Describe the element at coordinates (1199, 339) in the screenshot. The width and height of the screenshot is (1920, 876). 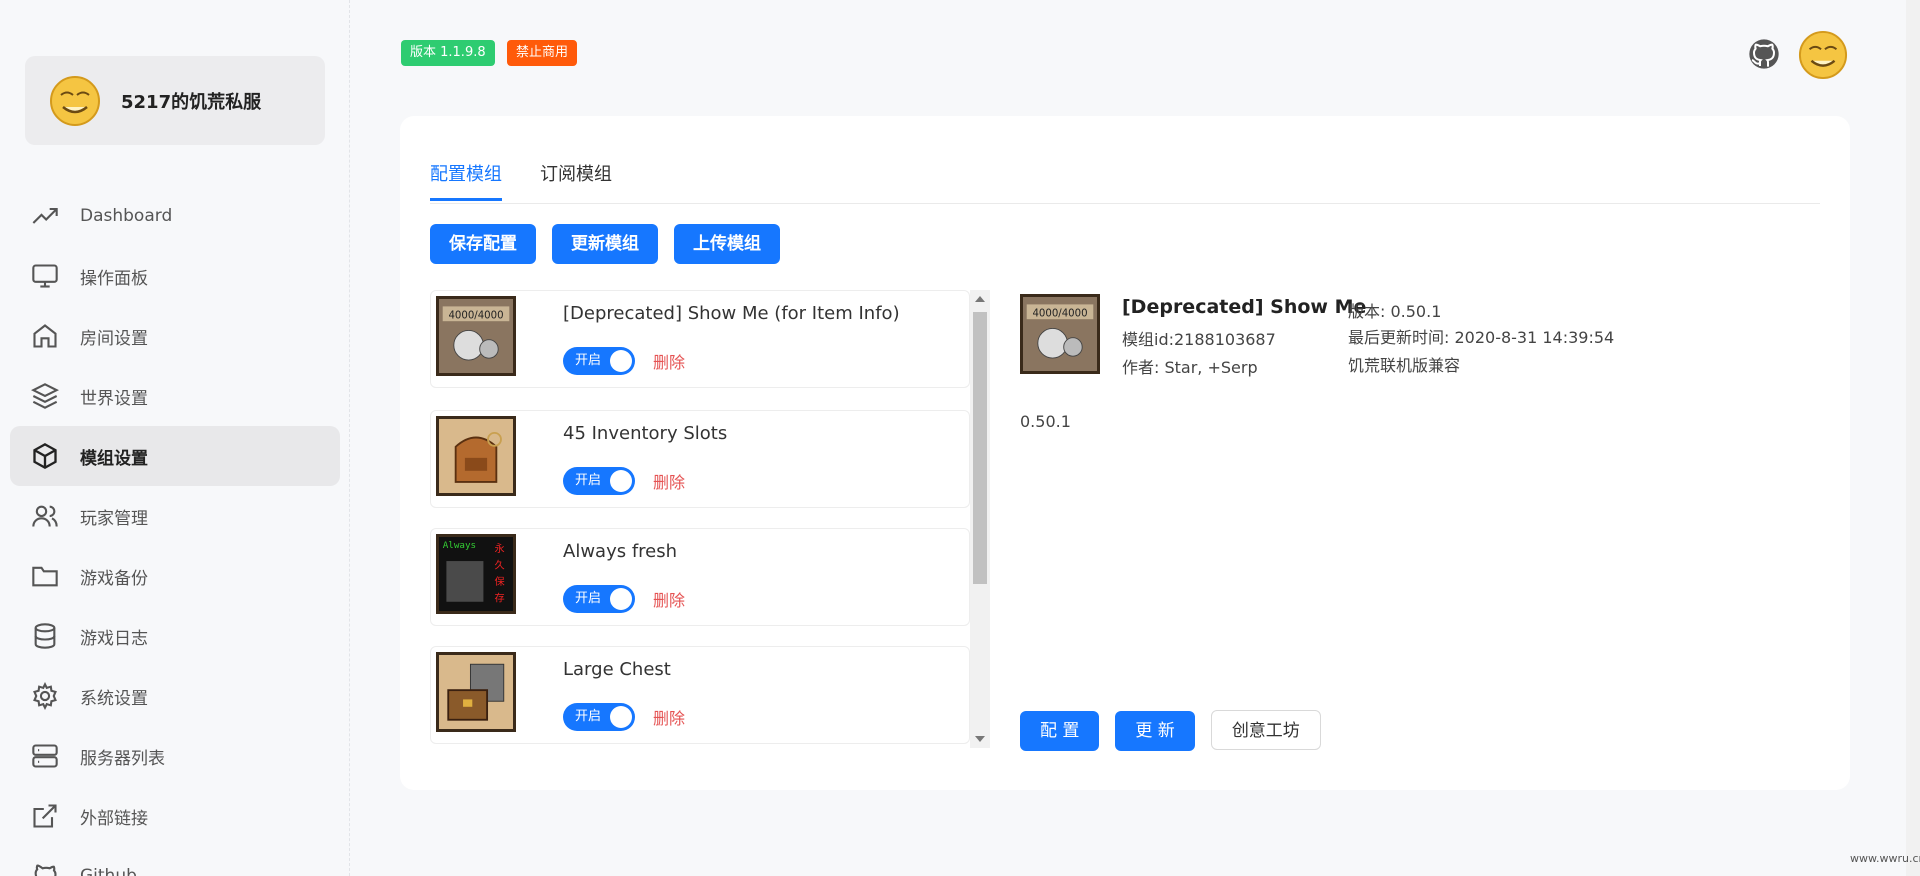
I see `detail-mod-id: 模组id:2188103687` at that location.